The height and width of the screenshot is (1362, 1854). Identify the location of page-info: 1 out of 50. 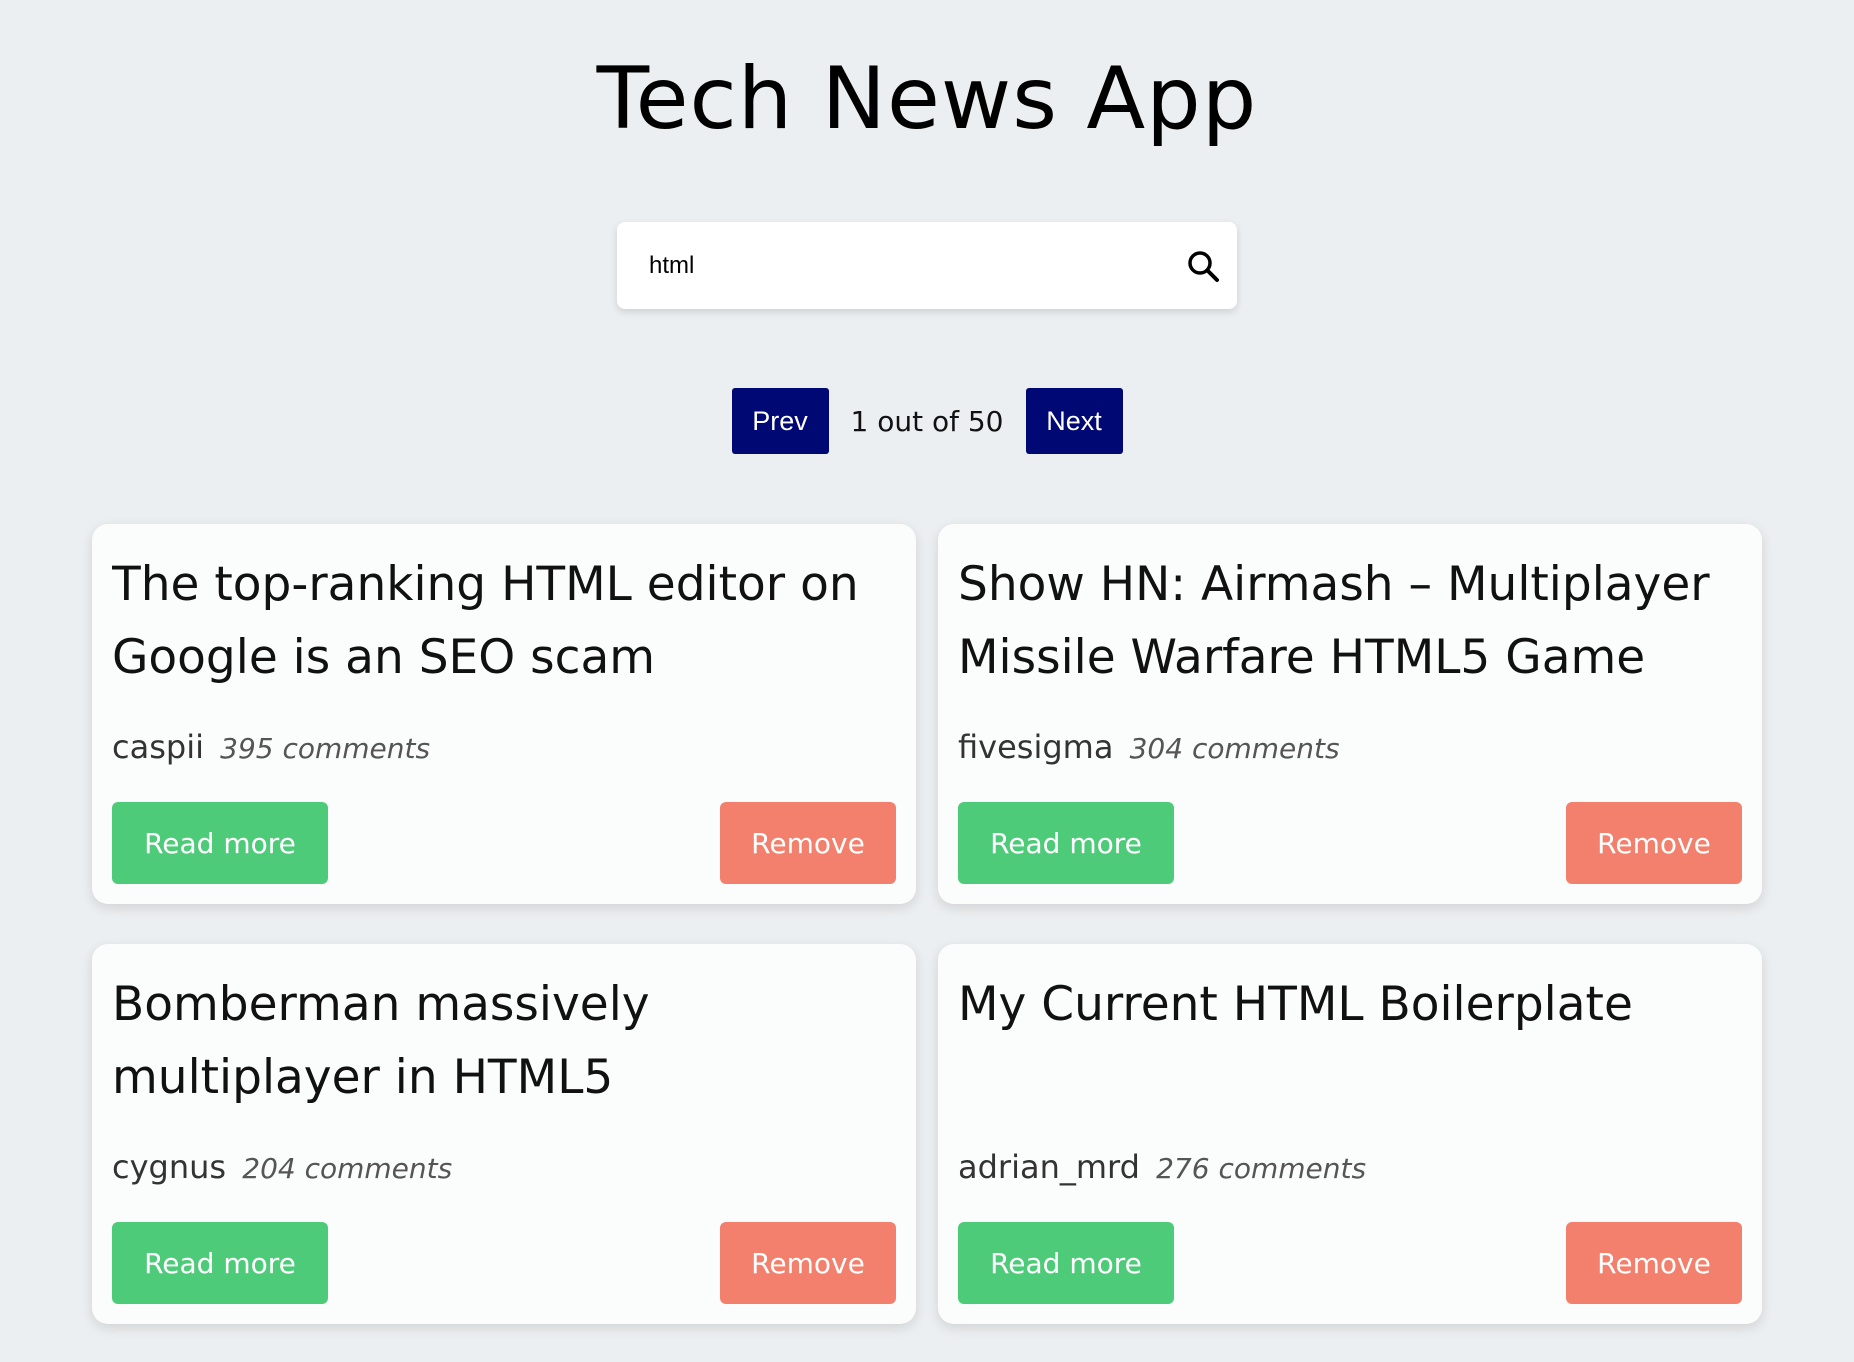
(927, 421).